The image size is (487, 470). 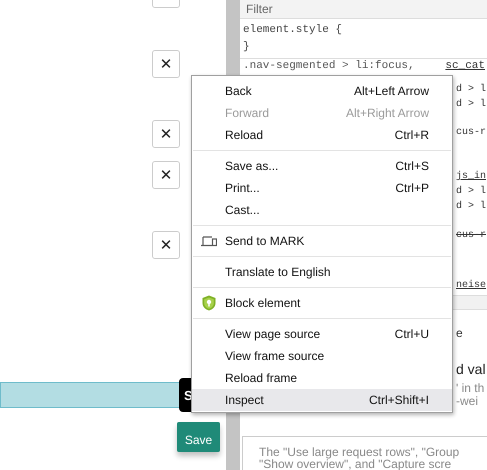 I want to click on filter-field: Filter, so click(x=363, y=9).